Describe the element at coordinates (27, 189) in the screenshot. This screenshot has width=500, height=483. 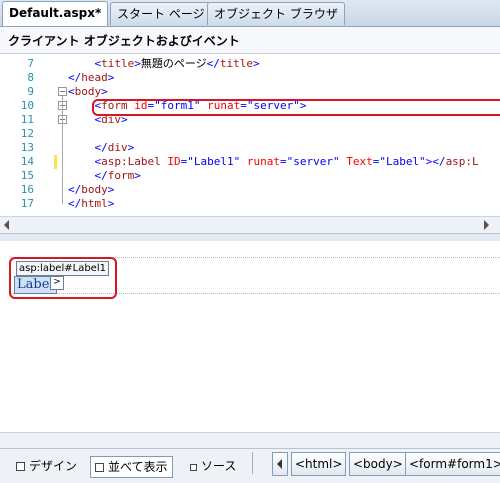
I see `line-number: 16` at that location.